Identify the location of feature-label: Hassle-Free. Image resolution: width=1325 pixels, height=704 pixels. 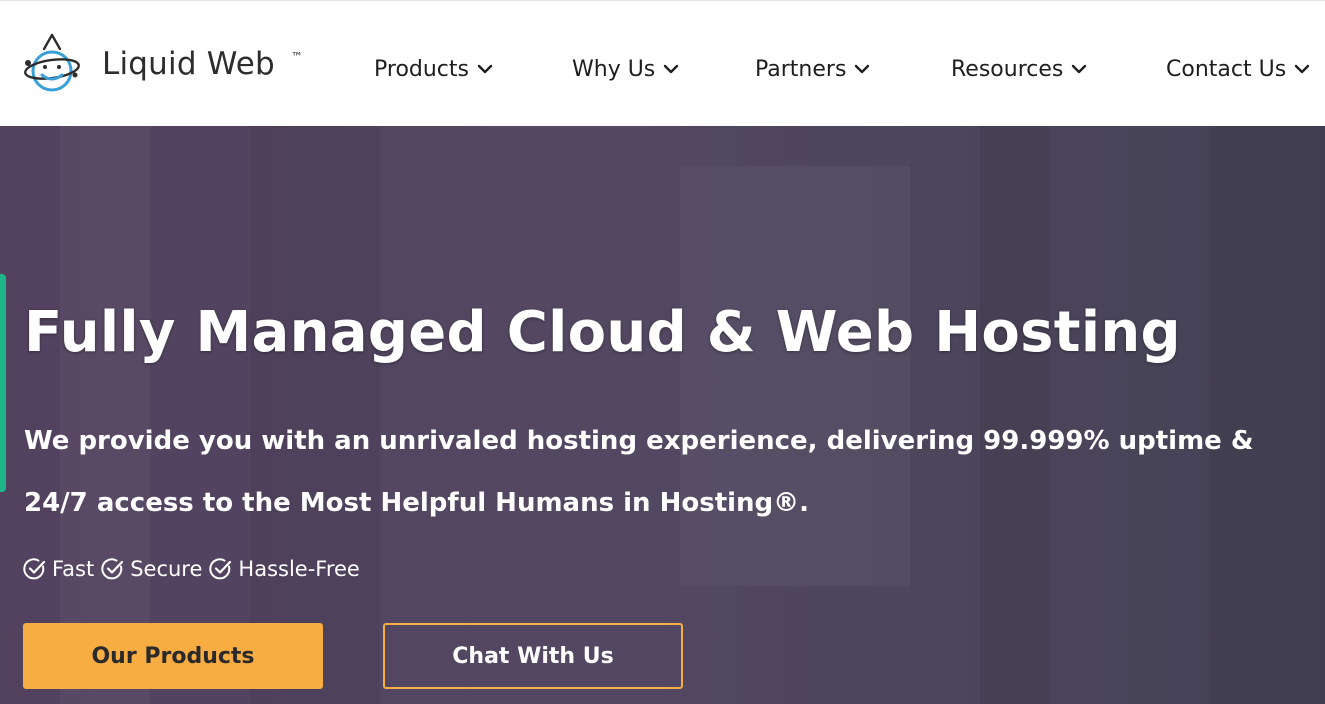
(299, 569).